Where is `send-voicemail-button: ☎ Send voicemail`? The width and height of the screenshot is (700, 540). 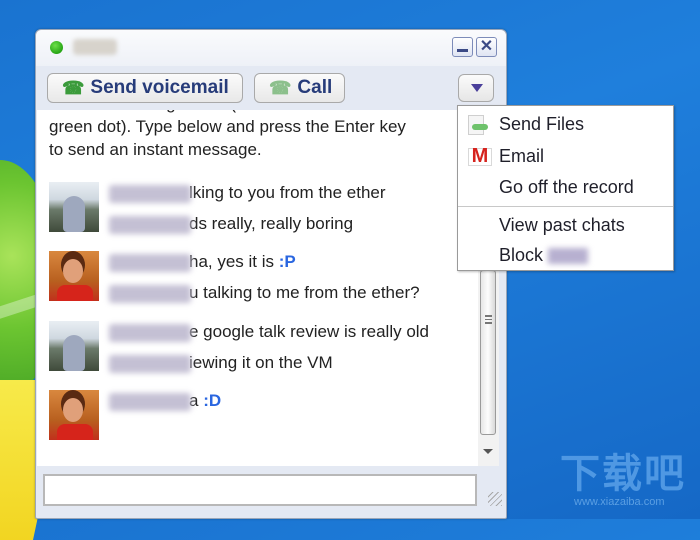
send-voicemail-button: ☎ Send voicemail is located at coordinates (145, 88).